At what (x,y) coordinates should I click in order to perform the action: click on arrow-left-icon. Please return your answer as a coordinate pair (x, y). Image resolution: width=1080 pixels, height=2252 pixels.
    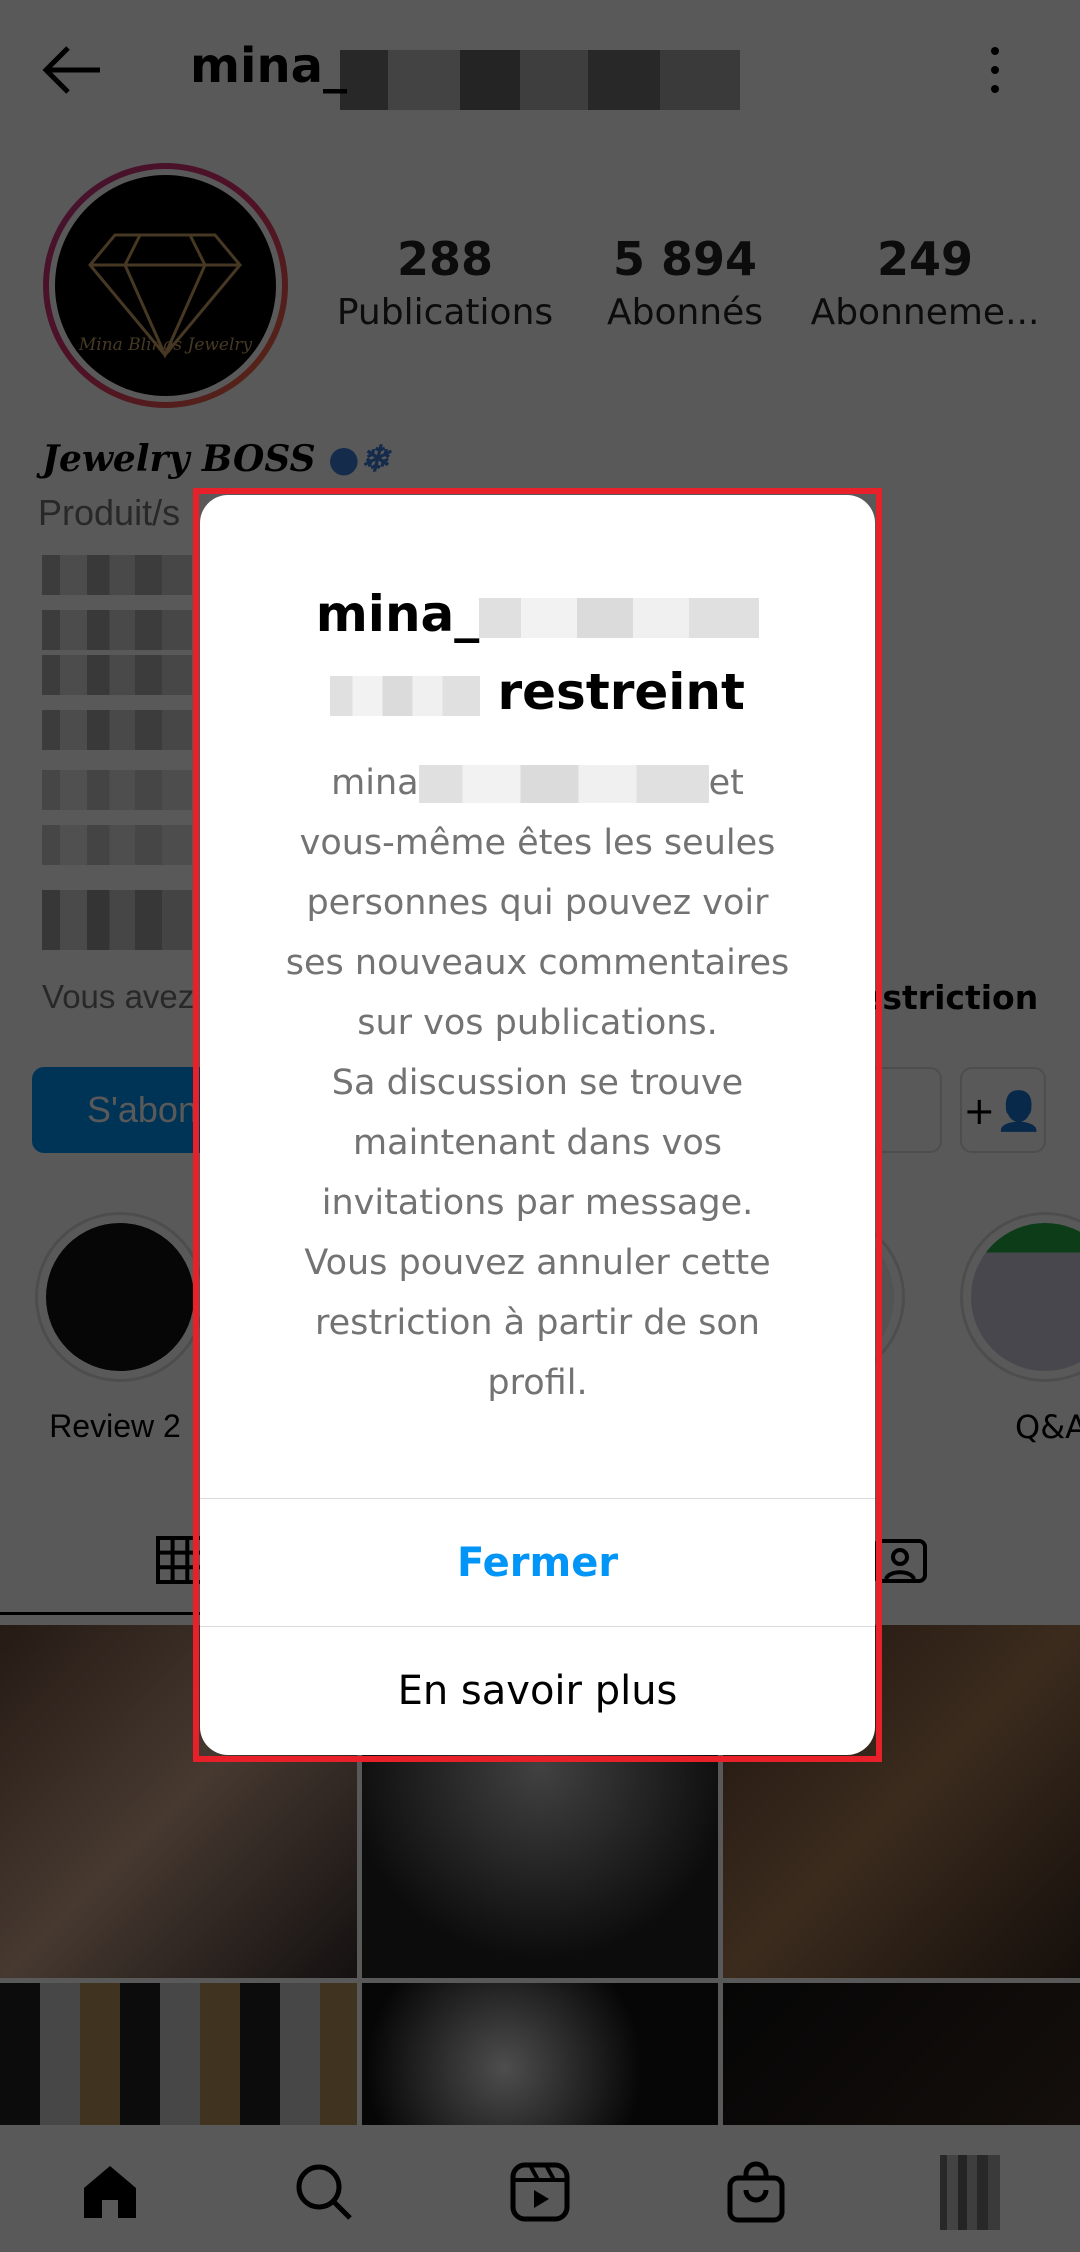
    Looking at the image, I should click on (71, 70).